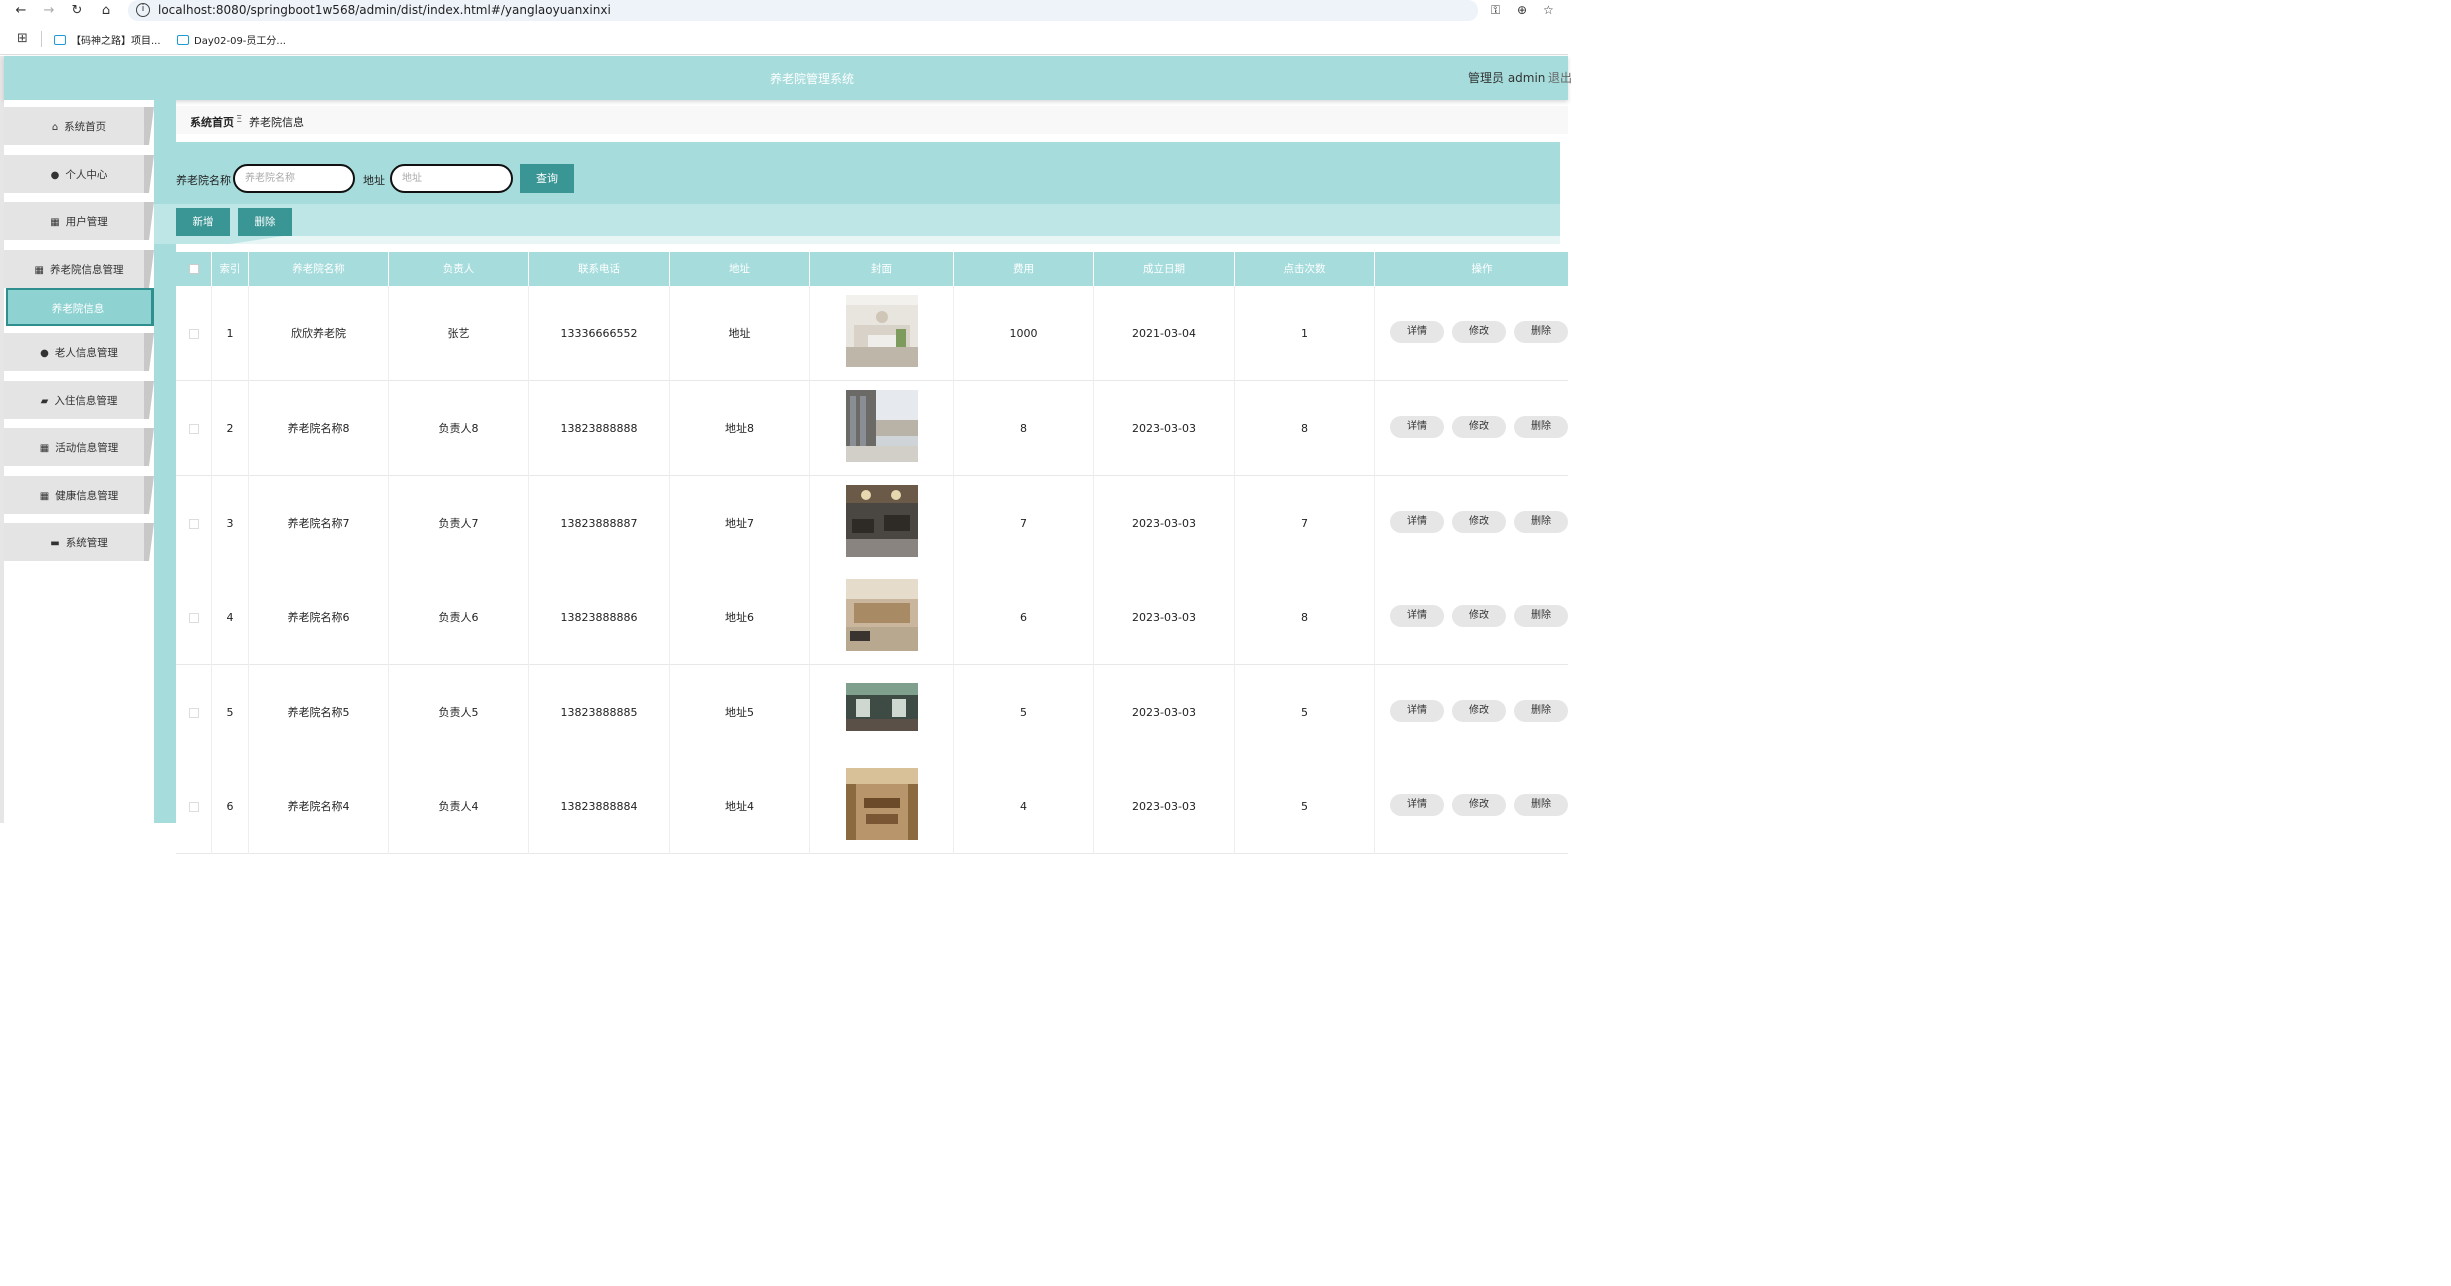 Image resolution: width=2451 pixels, height=1286 pixels. I want to click on sidebar-subitem-nursing-home-info: 养老院信息, so click(80, 307).